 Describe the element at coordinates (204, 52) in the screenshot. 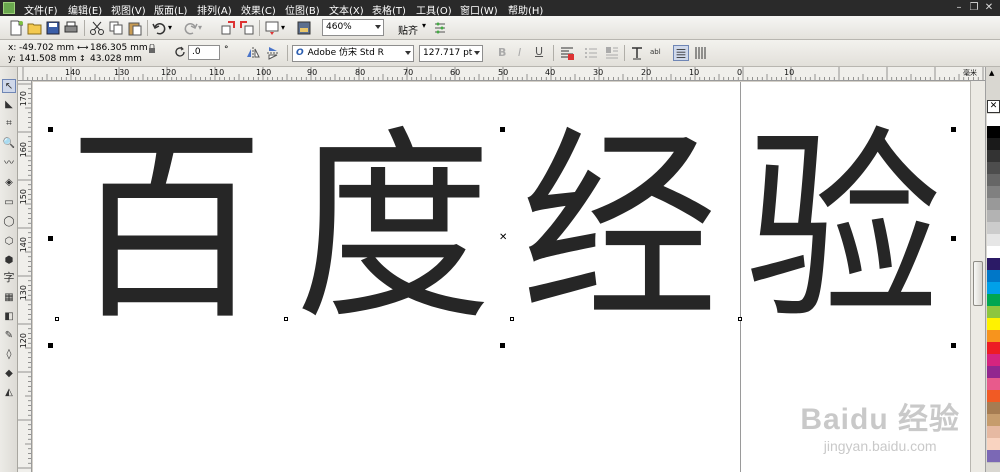

I see `rotation-angle-field: .0` at that location.